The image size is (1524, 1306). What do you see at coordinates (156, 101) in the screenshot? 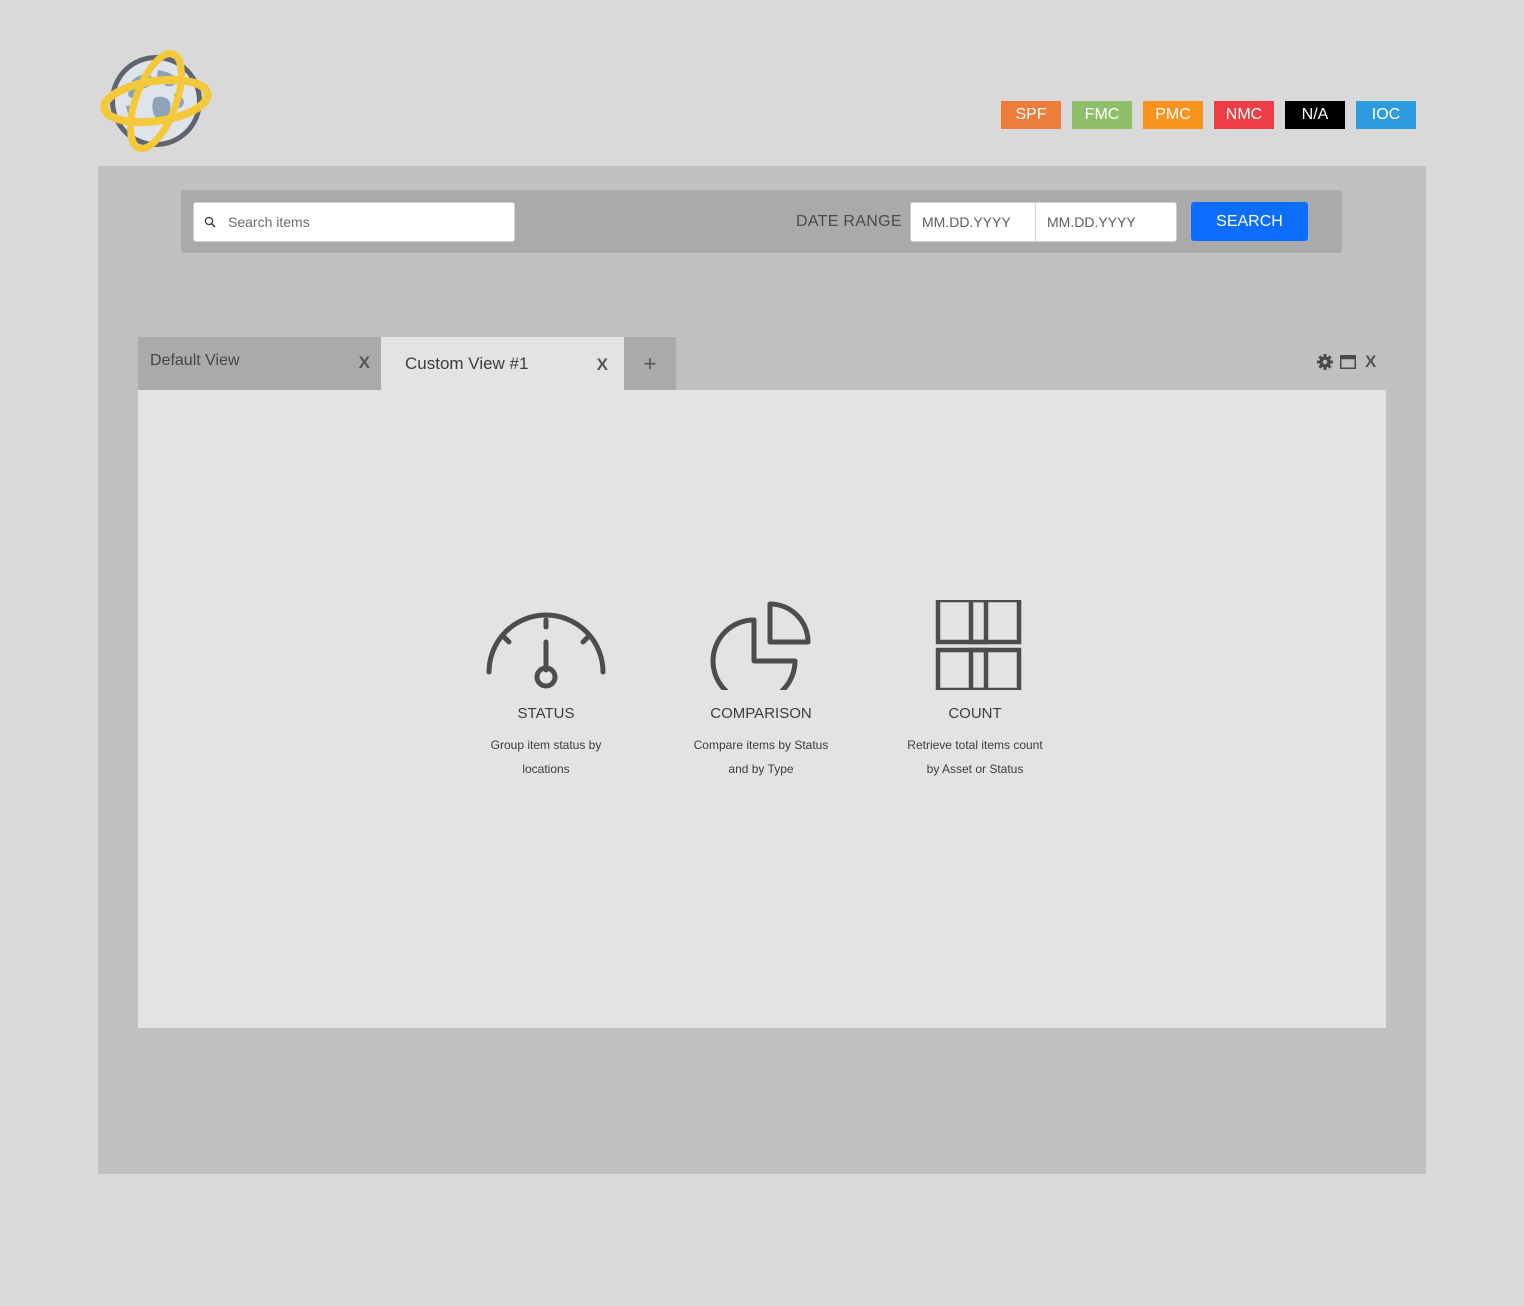
I see `globe-logo` at bounding box center [156, 101].